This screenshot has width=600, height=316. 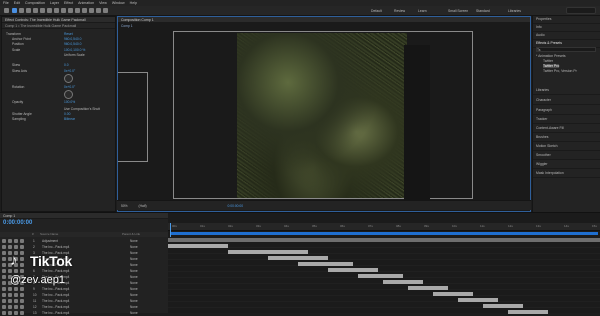 What do you see at coordinates (82, 109) in the screenshot?
I see `ec-prop-value: Use Composition's Shutt` at bounding box center [82, 109].